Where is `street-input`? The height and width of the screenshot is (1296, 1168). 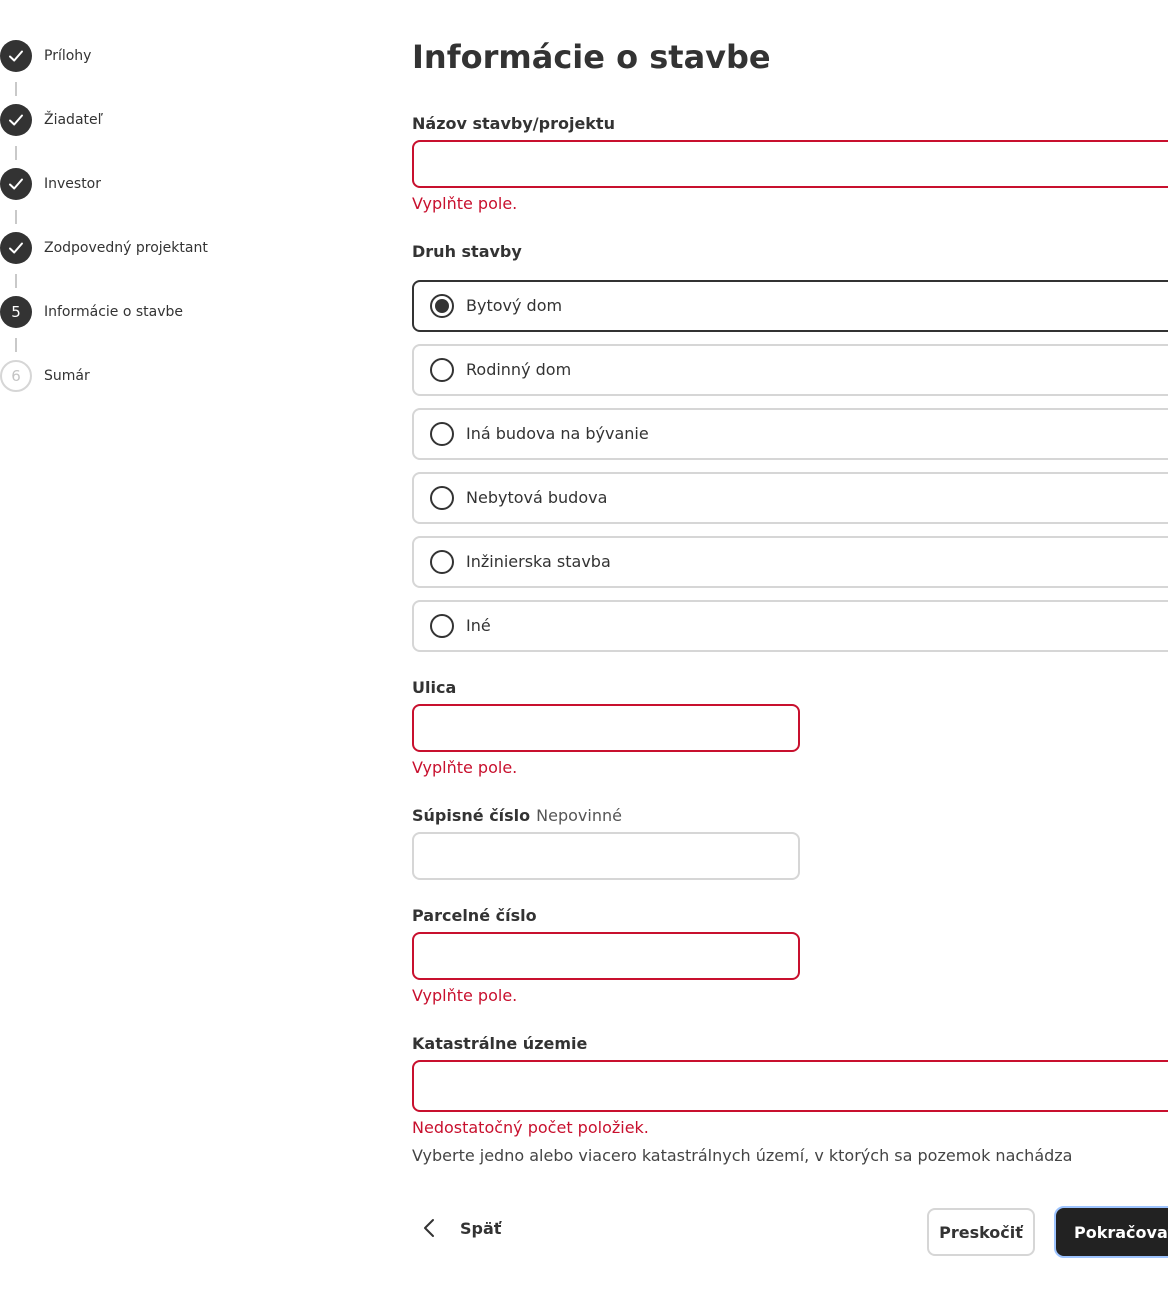 street-input is located at coordinates (606, 728).